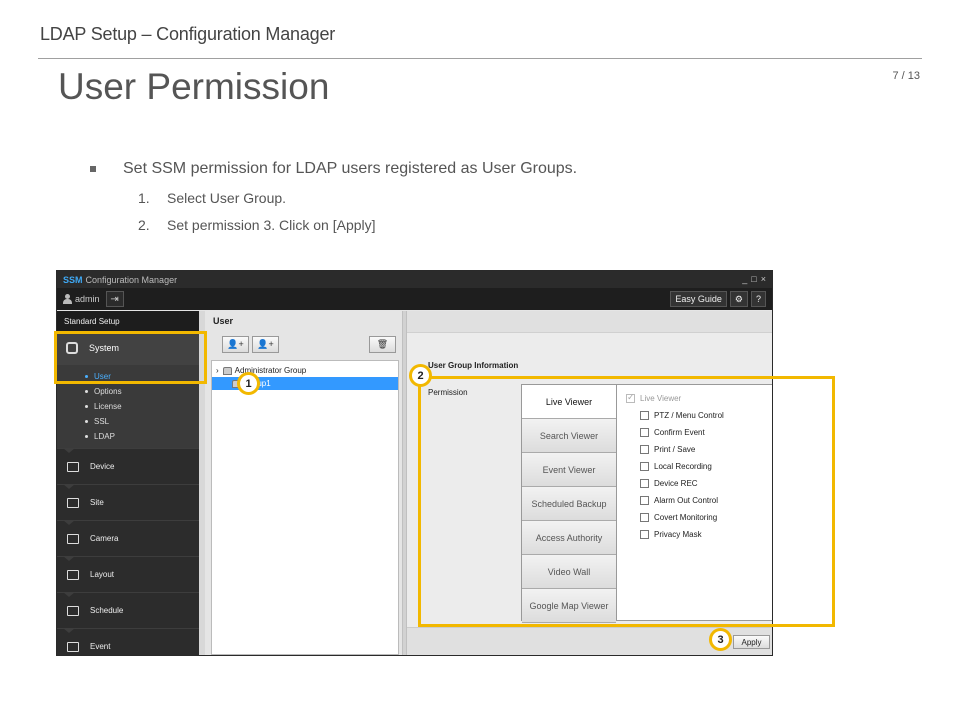 Image resolution: width=960 pixels, height=720 pixels. What do you see at coordinates (128, 406) in the screenshot?
I see `submenu-license: License` at bounding box center [128, 406].